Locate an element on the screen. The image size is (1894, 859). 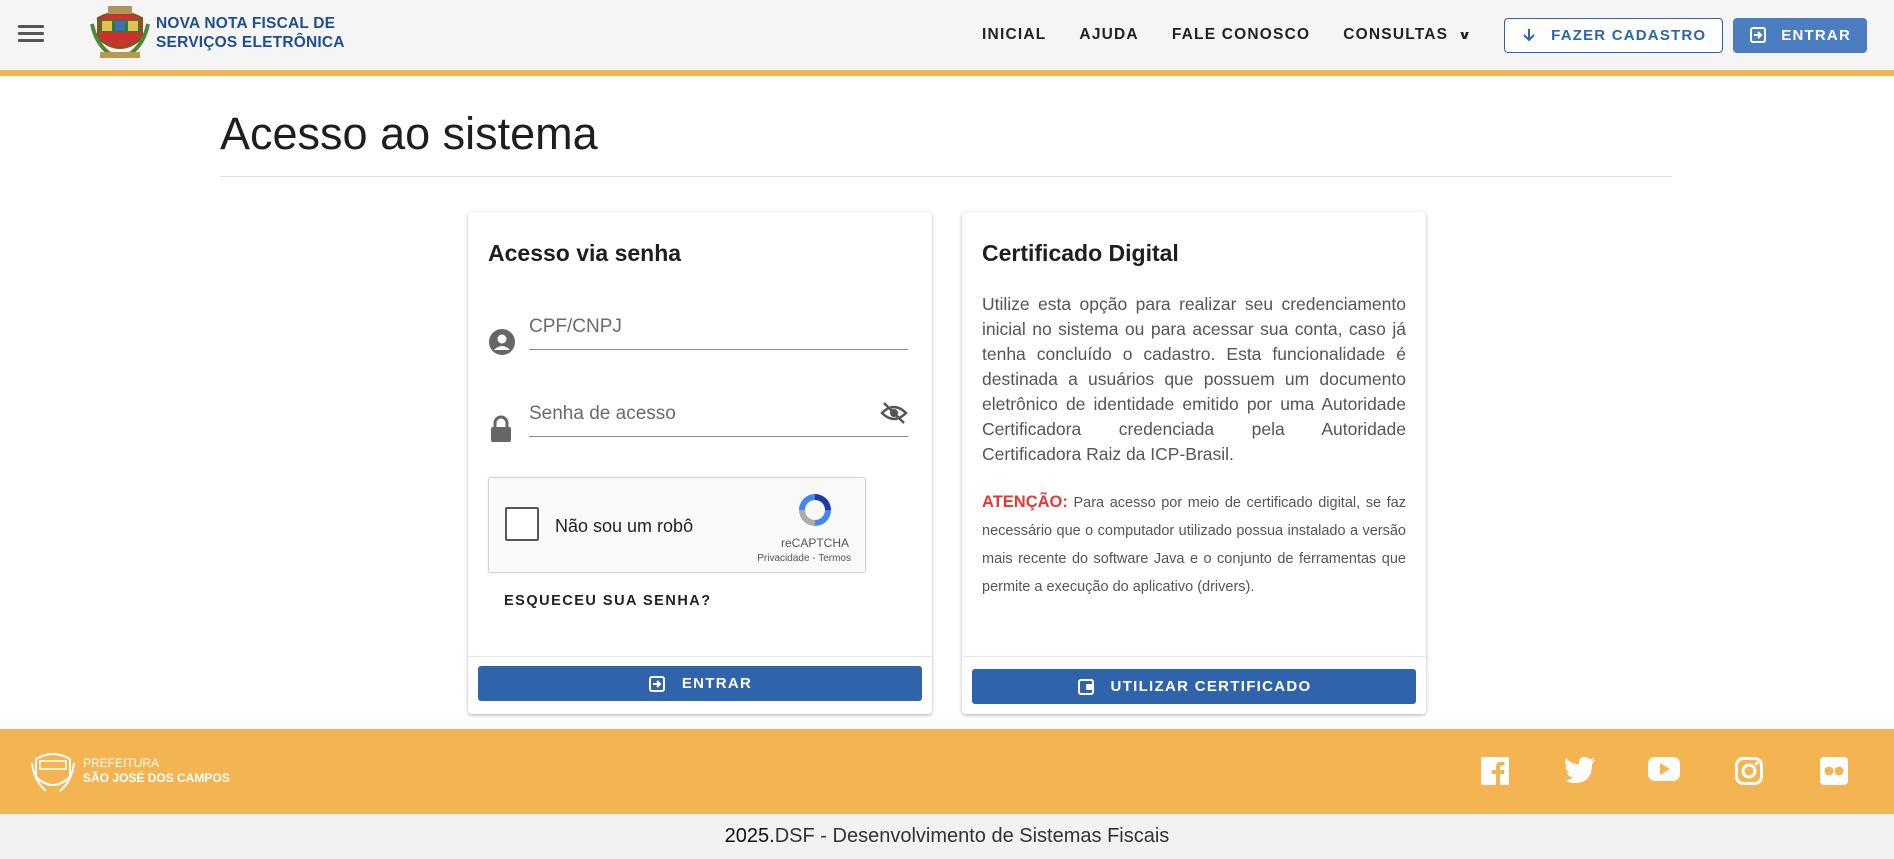
attention-label: ATENÇÃO: is located at coordinates (1025, 502).